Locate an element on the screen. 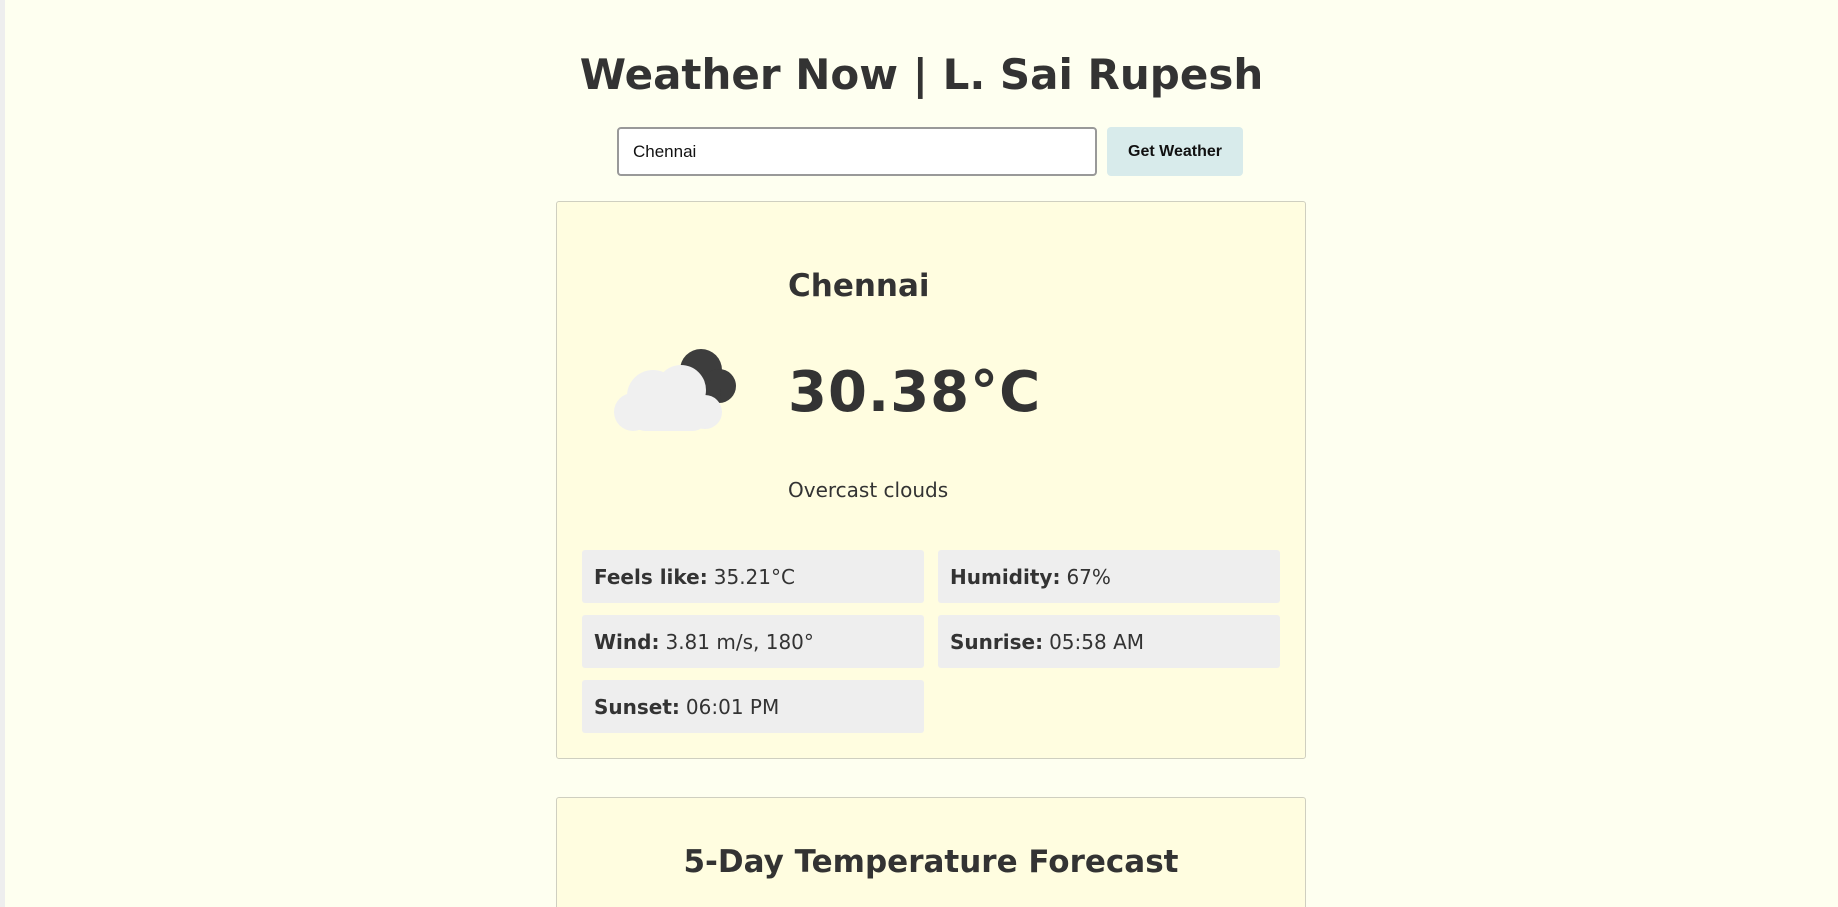 This screenshot has width=1838, height=907. detail-value: 06:01 PM is located at coordinates (732, 706).